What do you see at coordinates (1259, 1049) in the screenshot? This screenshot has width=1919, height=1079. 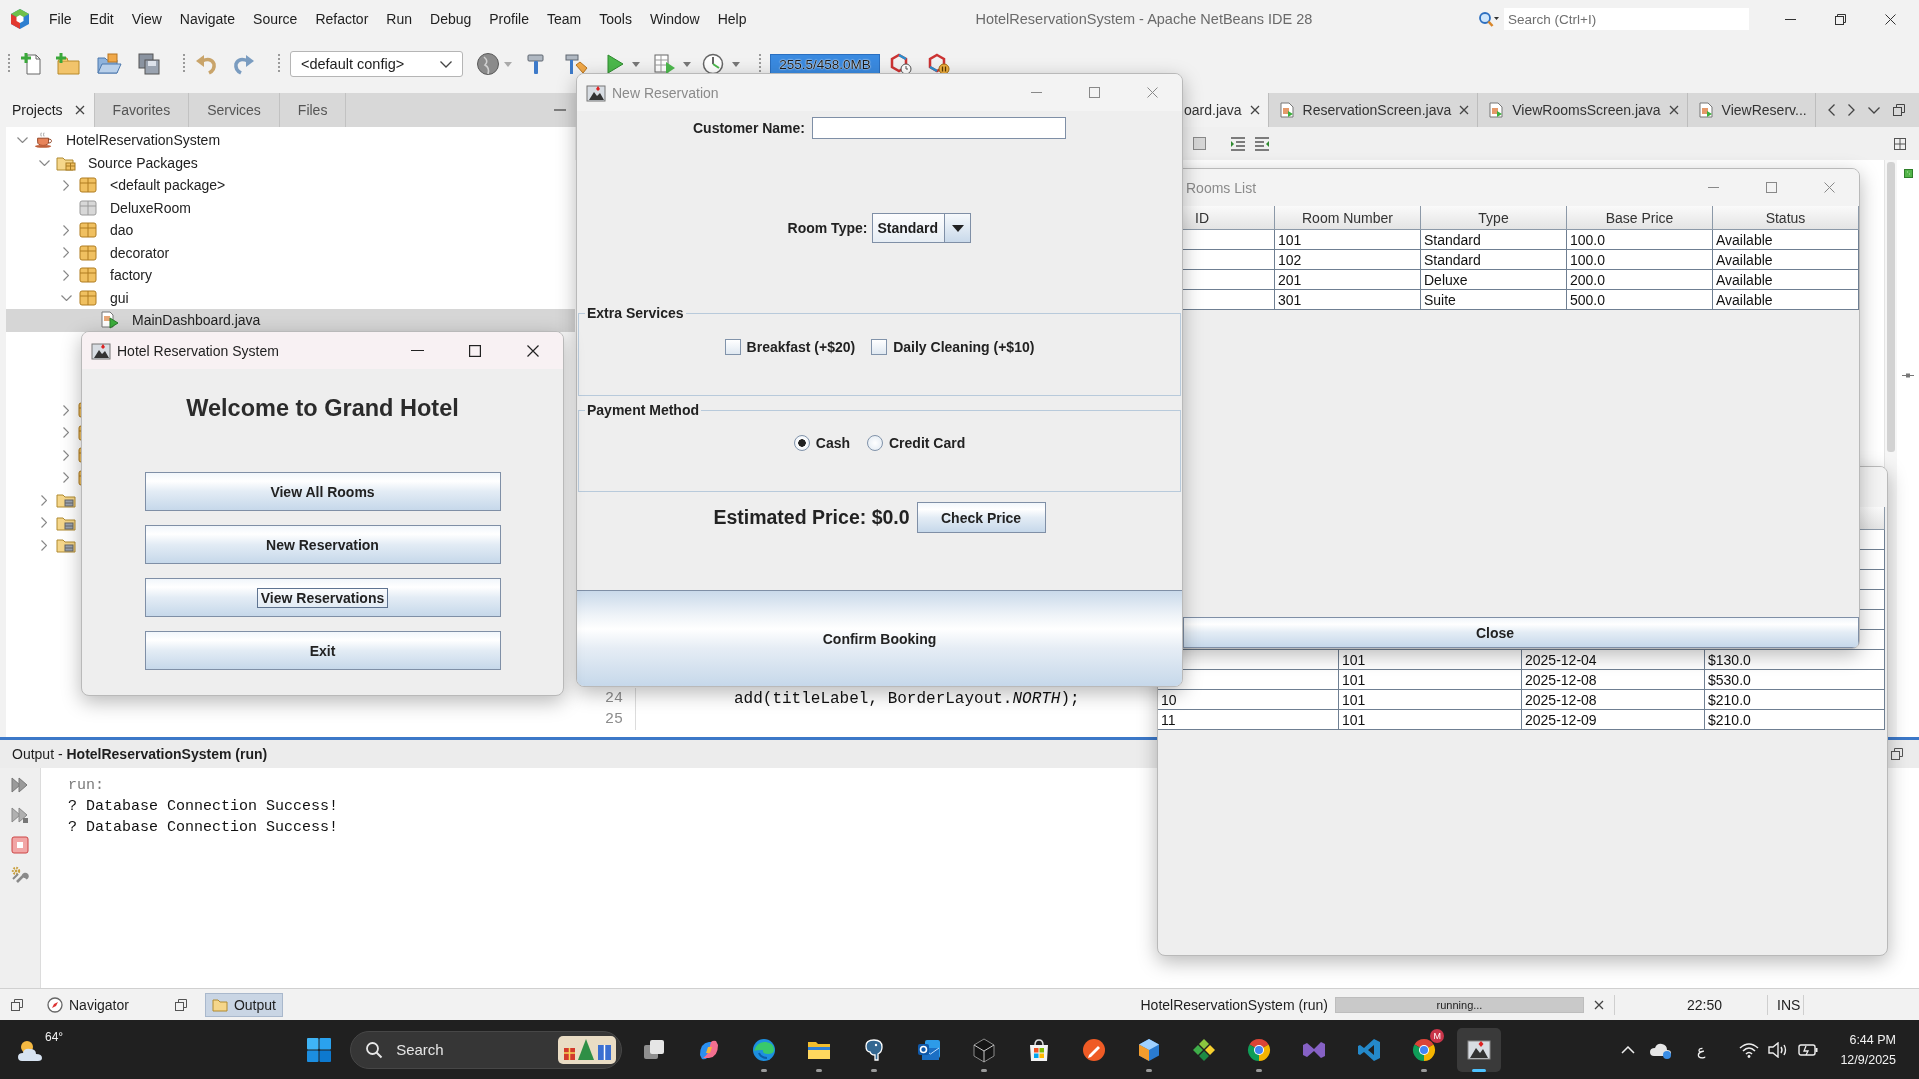 I see `segmented-circle-icon` at bounding box center [1259, 1049].